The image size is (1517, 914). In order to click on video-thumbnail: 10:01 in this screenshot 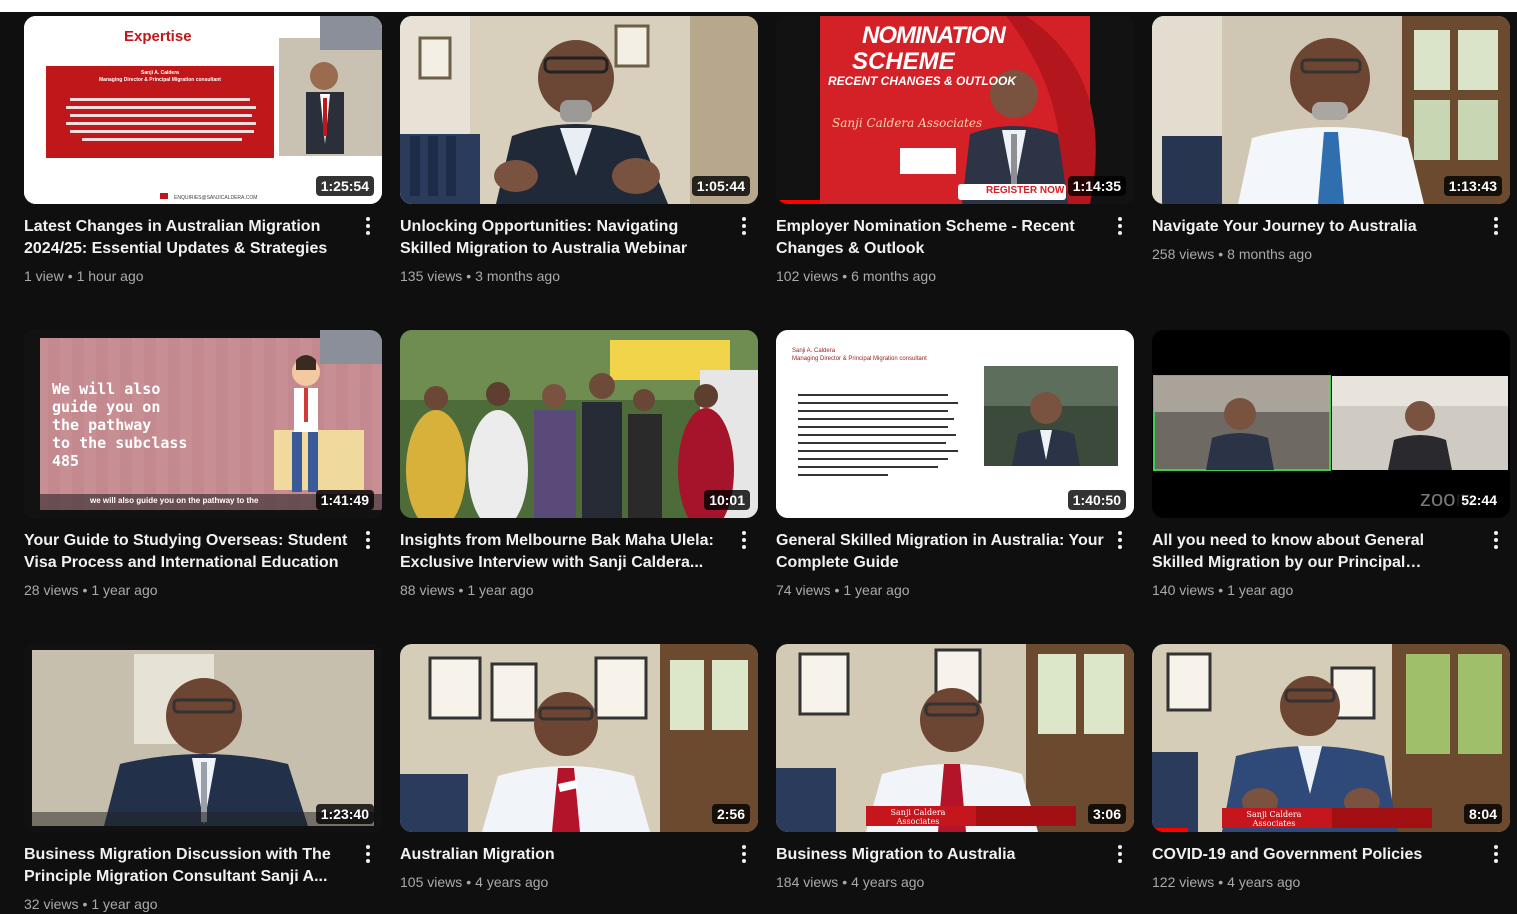, I will do `click(579, 424)`.